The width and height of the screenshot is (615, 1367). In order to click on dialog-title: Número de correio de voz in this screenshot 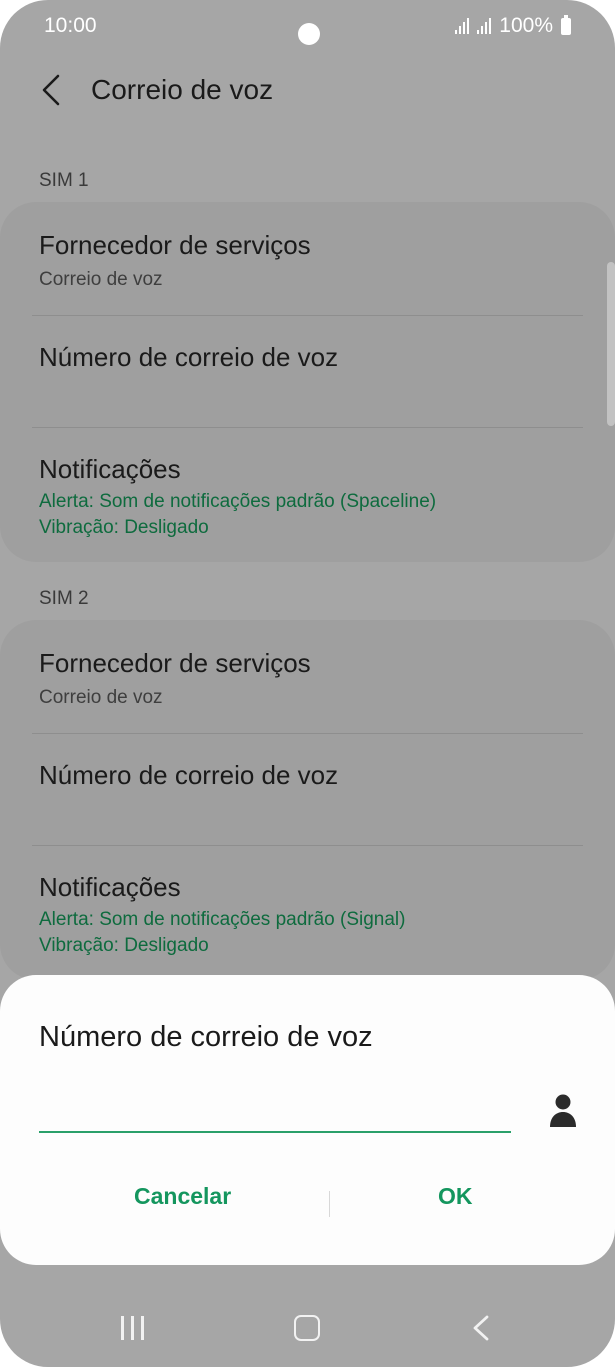, I will do `click(206, 1037)`.